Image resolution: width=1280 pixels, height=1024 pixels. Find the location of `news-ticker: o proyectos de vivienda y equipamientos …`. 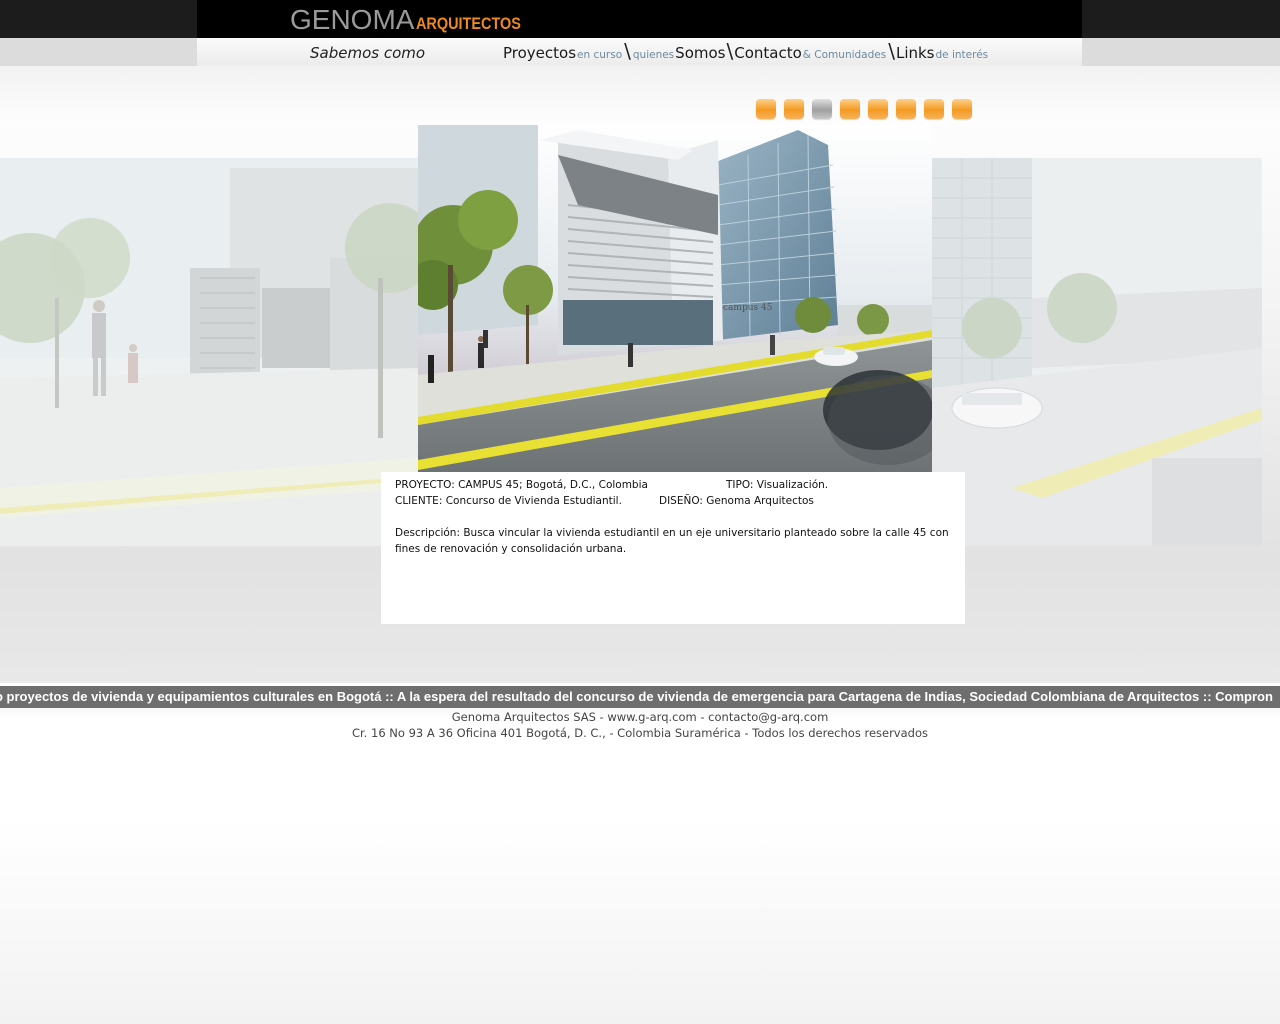

news-ticker: o proyectos de vivienda y equipamientos … is located at coordinates (640, 697).